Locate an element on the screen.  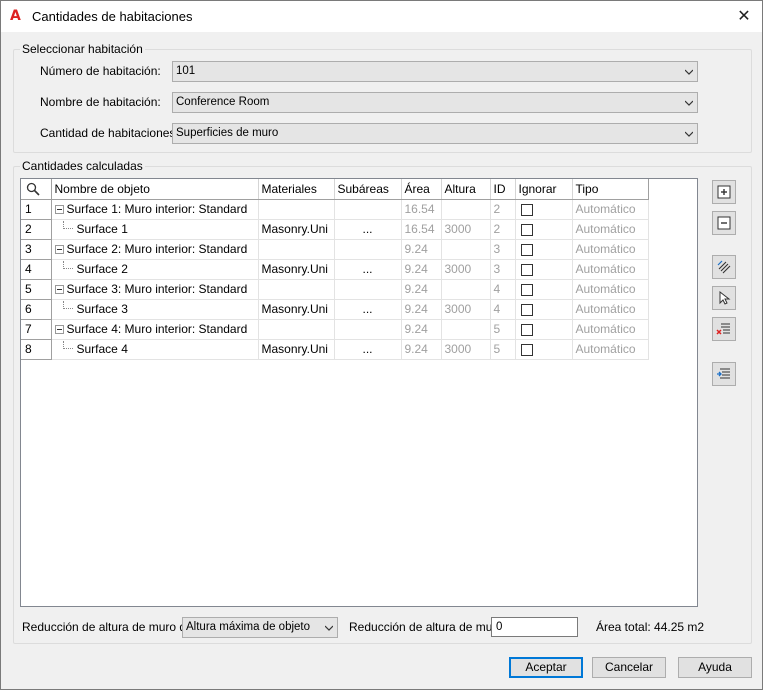
pick-cursor-icon is located at coordinates (725, 297).